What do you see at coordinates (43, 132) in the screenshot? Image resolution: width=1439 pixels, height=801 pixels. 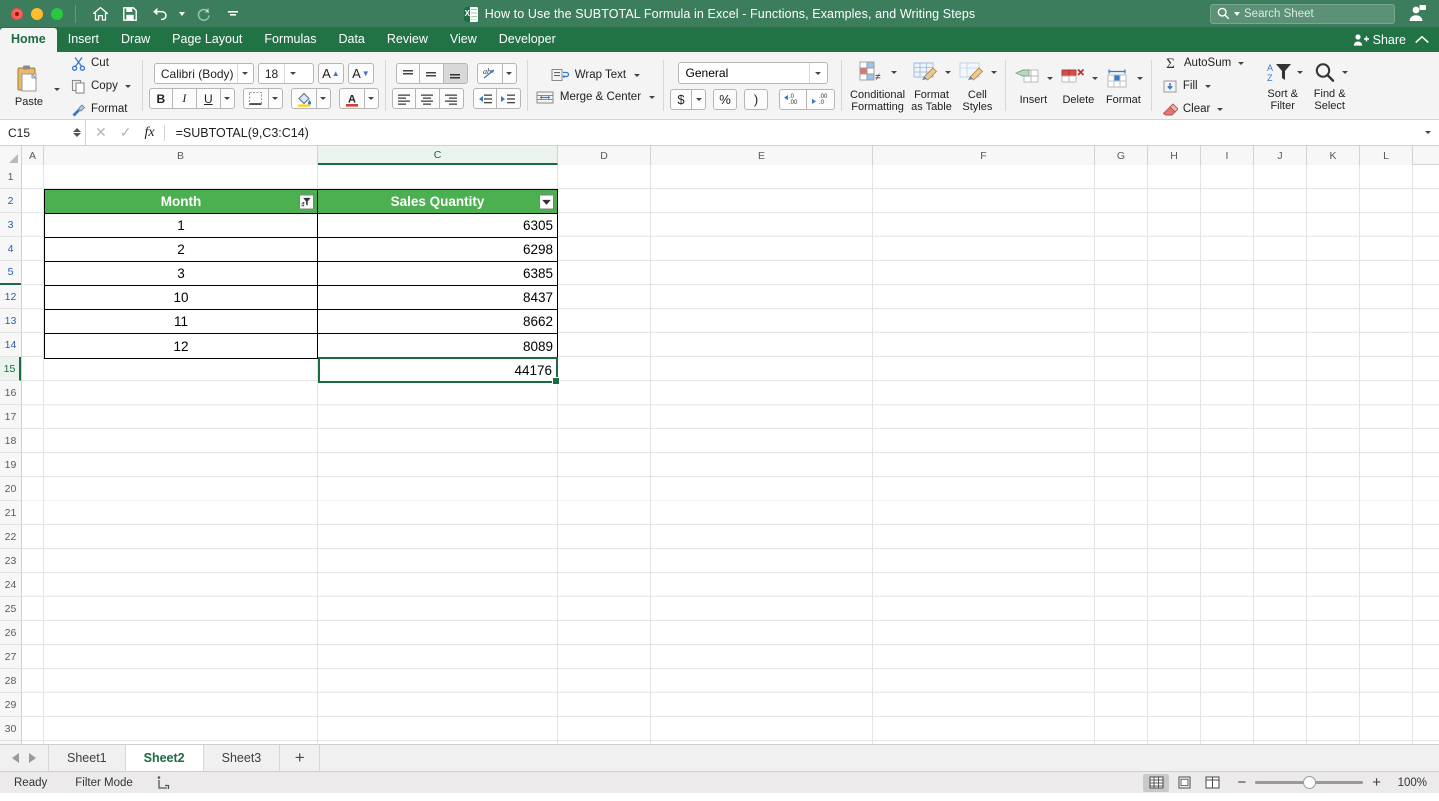 I see `name-box: C15` at bounding box center [43, 132].